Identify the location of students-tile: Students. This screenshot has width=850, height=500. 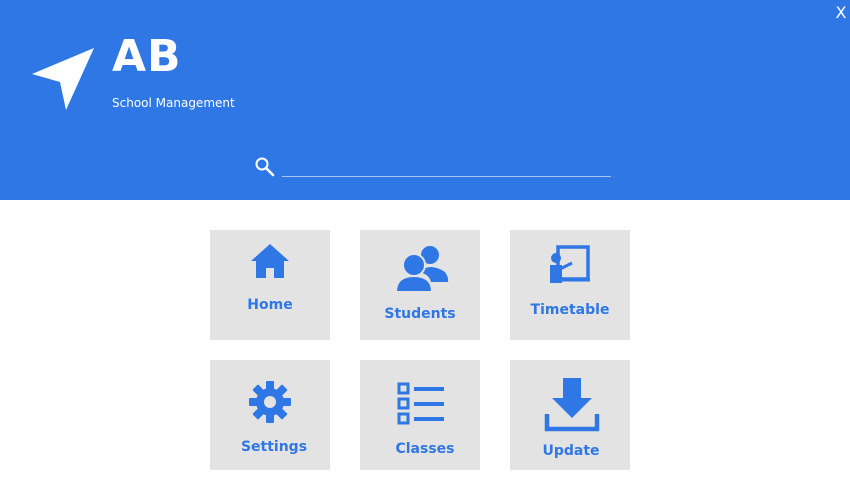
(420, 285).